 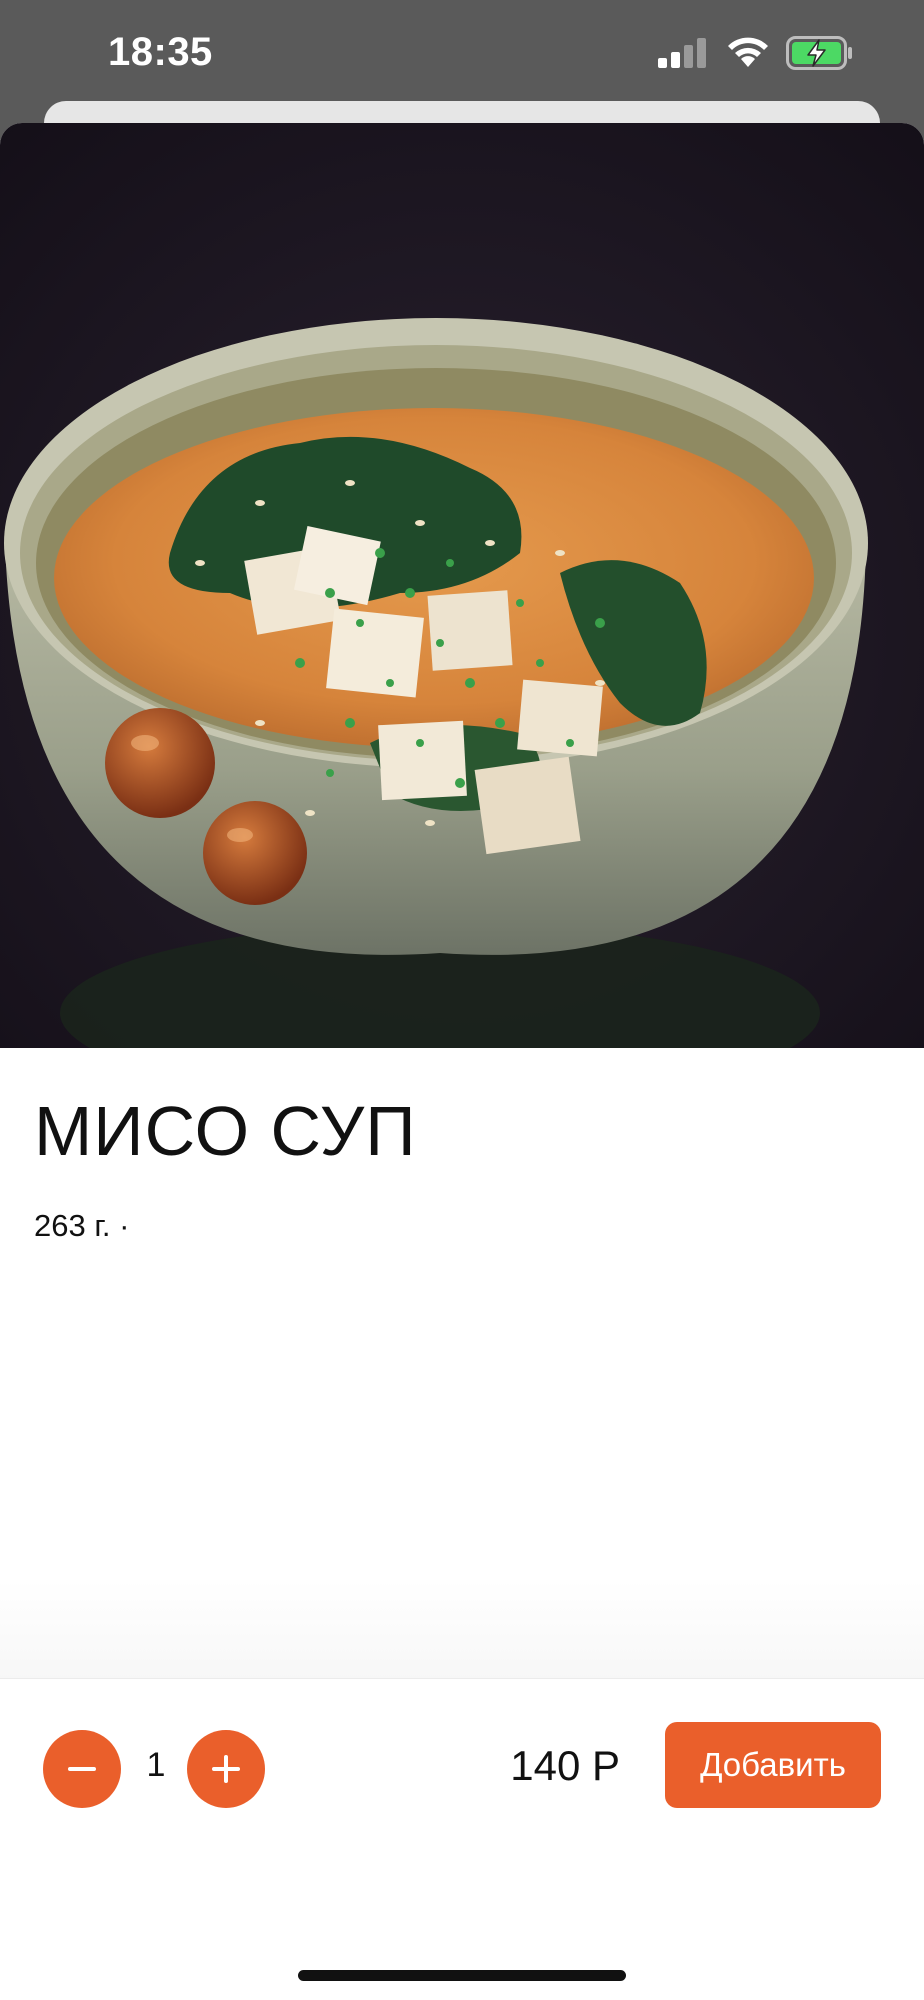 I want to click on home-indicator, so click(x=462, y=1975).